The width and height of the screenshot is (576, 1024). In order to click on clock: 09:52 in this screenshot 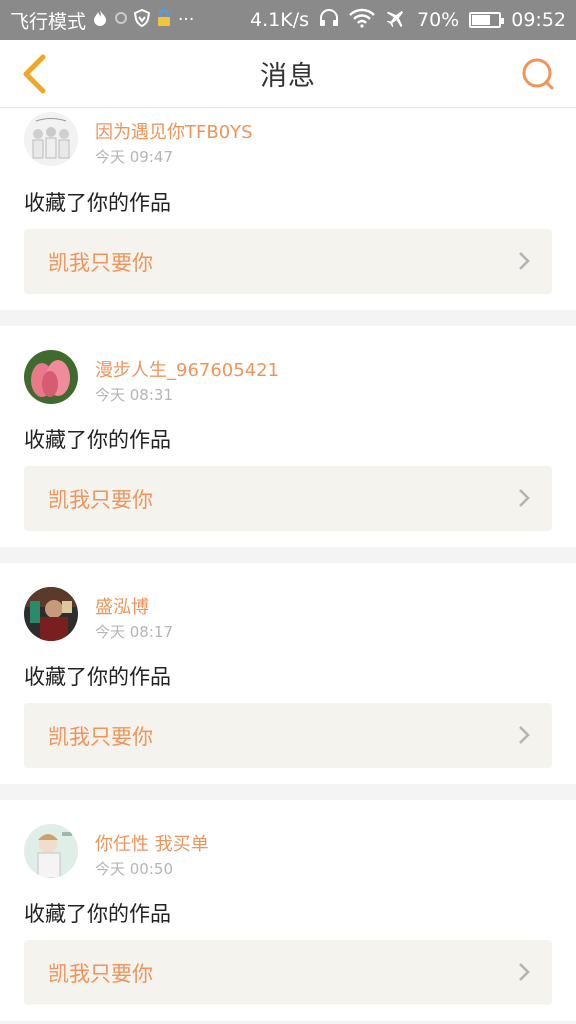, I will do `click(538, 20)`.